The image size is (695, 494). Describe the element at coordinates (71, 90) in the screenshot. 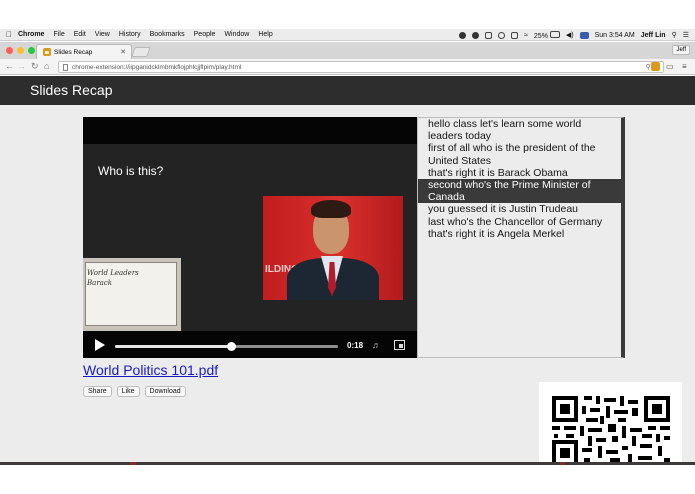

I see `app-title: Slides Recap` at that location.